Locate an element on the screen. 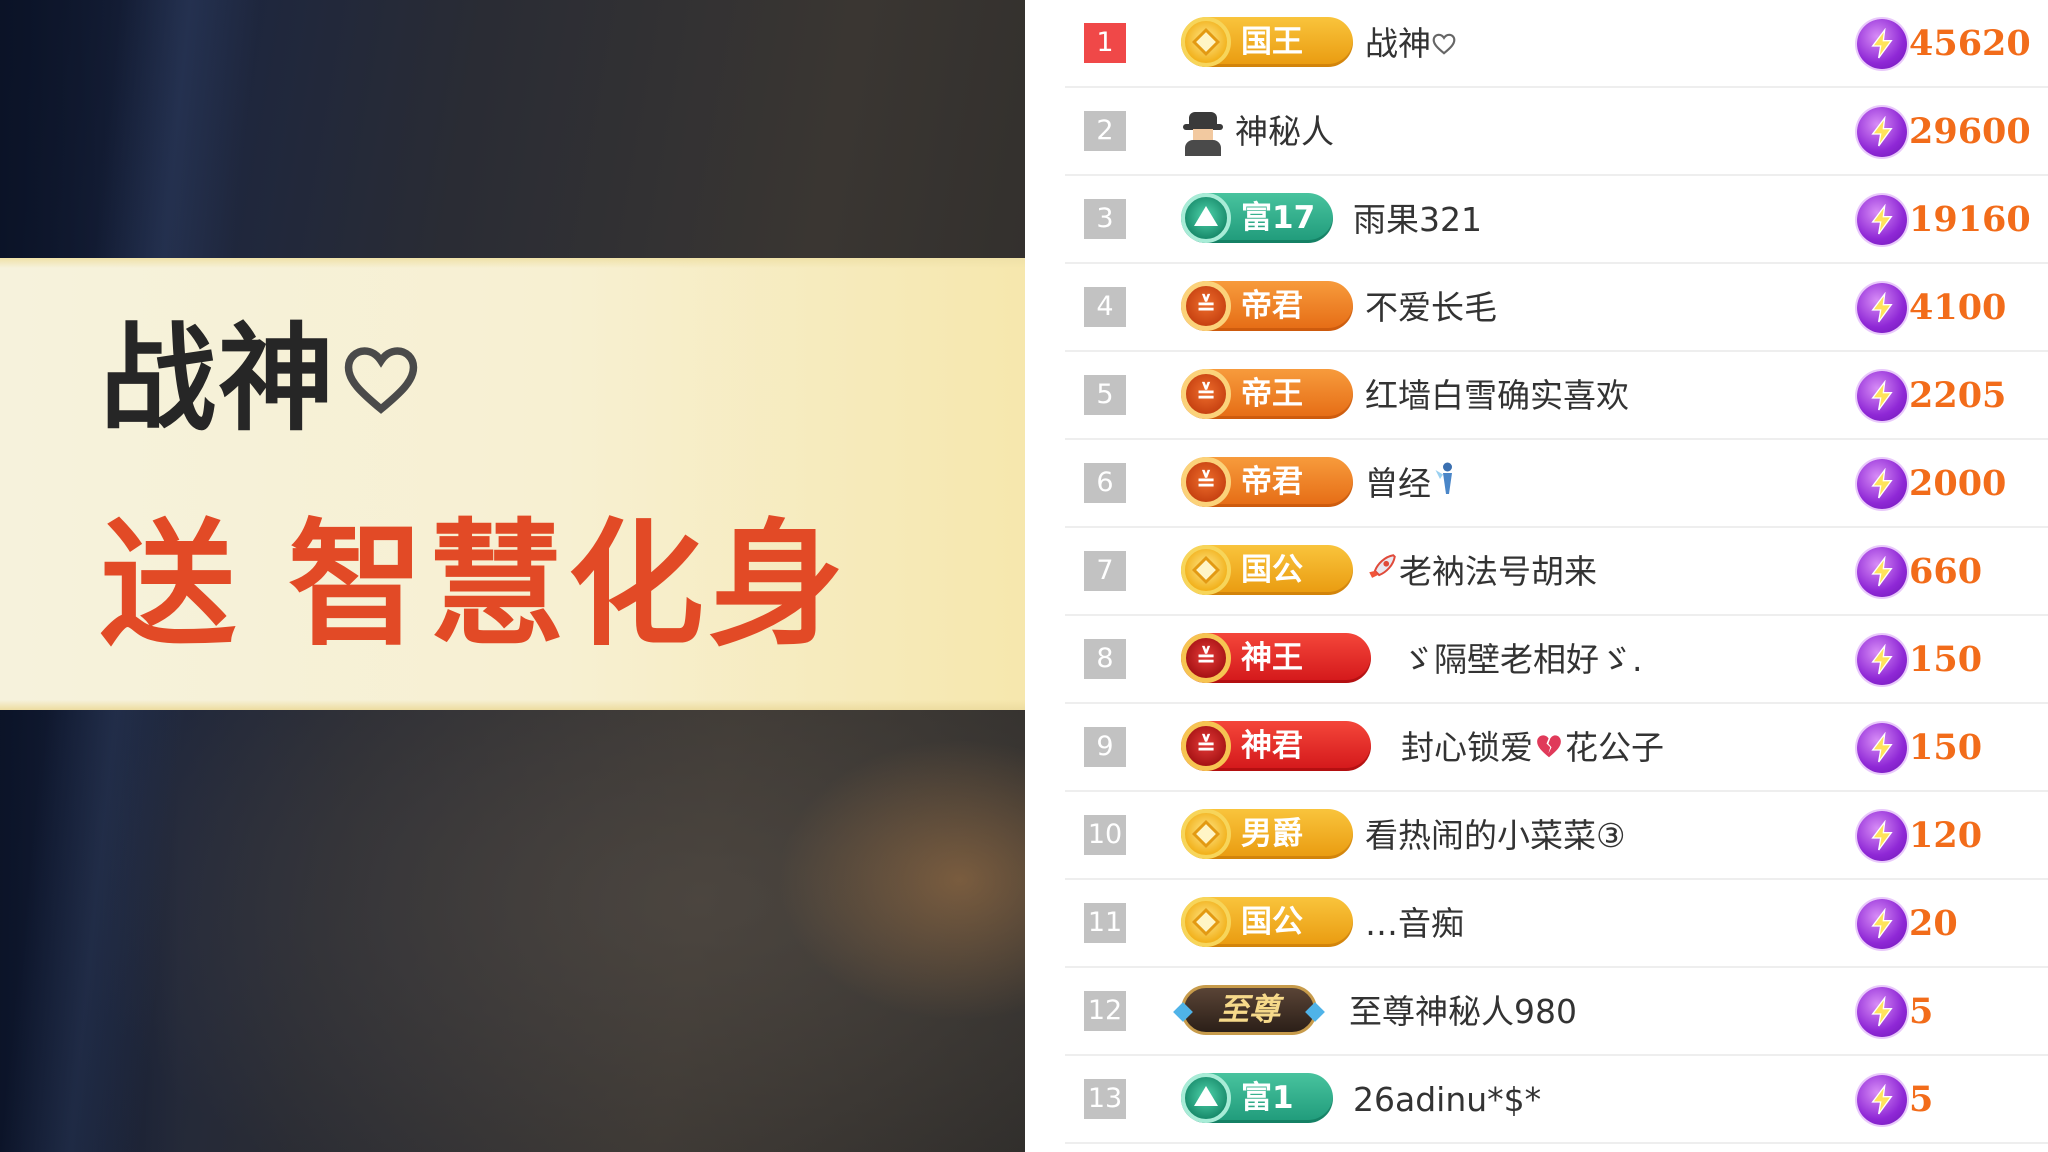 The image size is (2048, 1152). badge-label: 男爵 is located at coordinates (1272, 834).